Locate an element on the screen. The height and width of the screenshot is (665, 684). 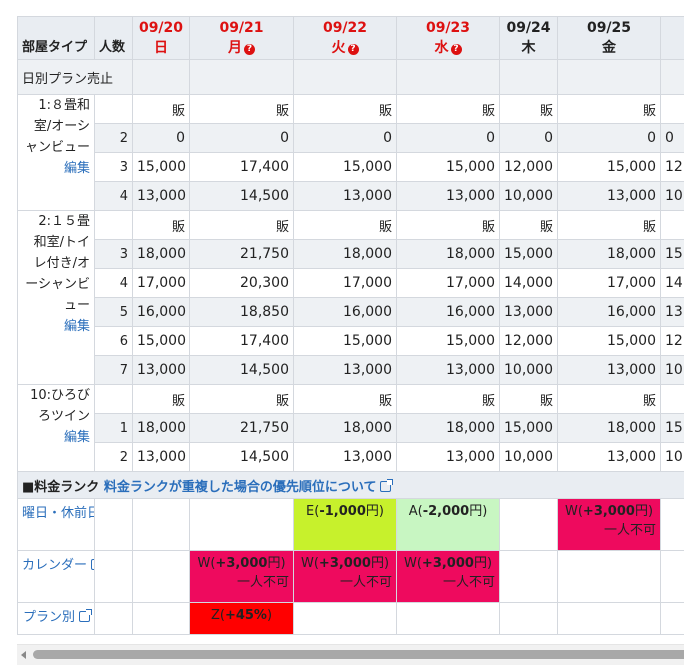
help-question-icon: ? is located at coordinates (456, 49).